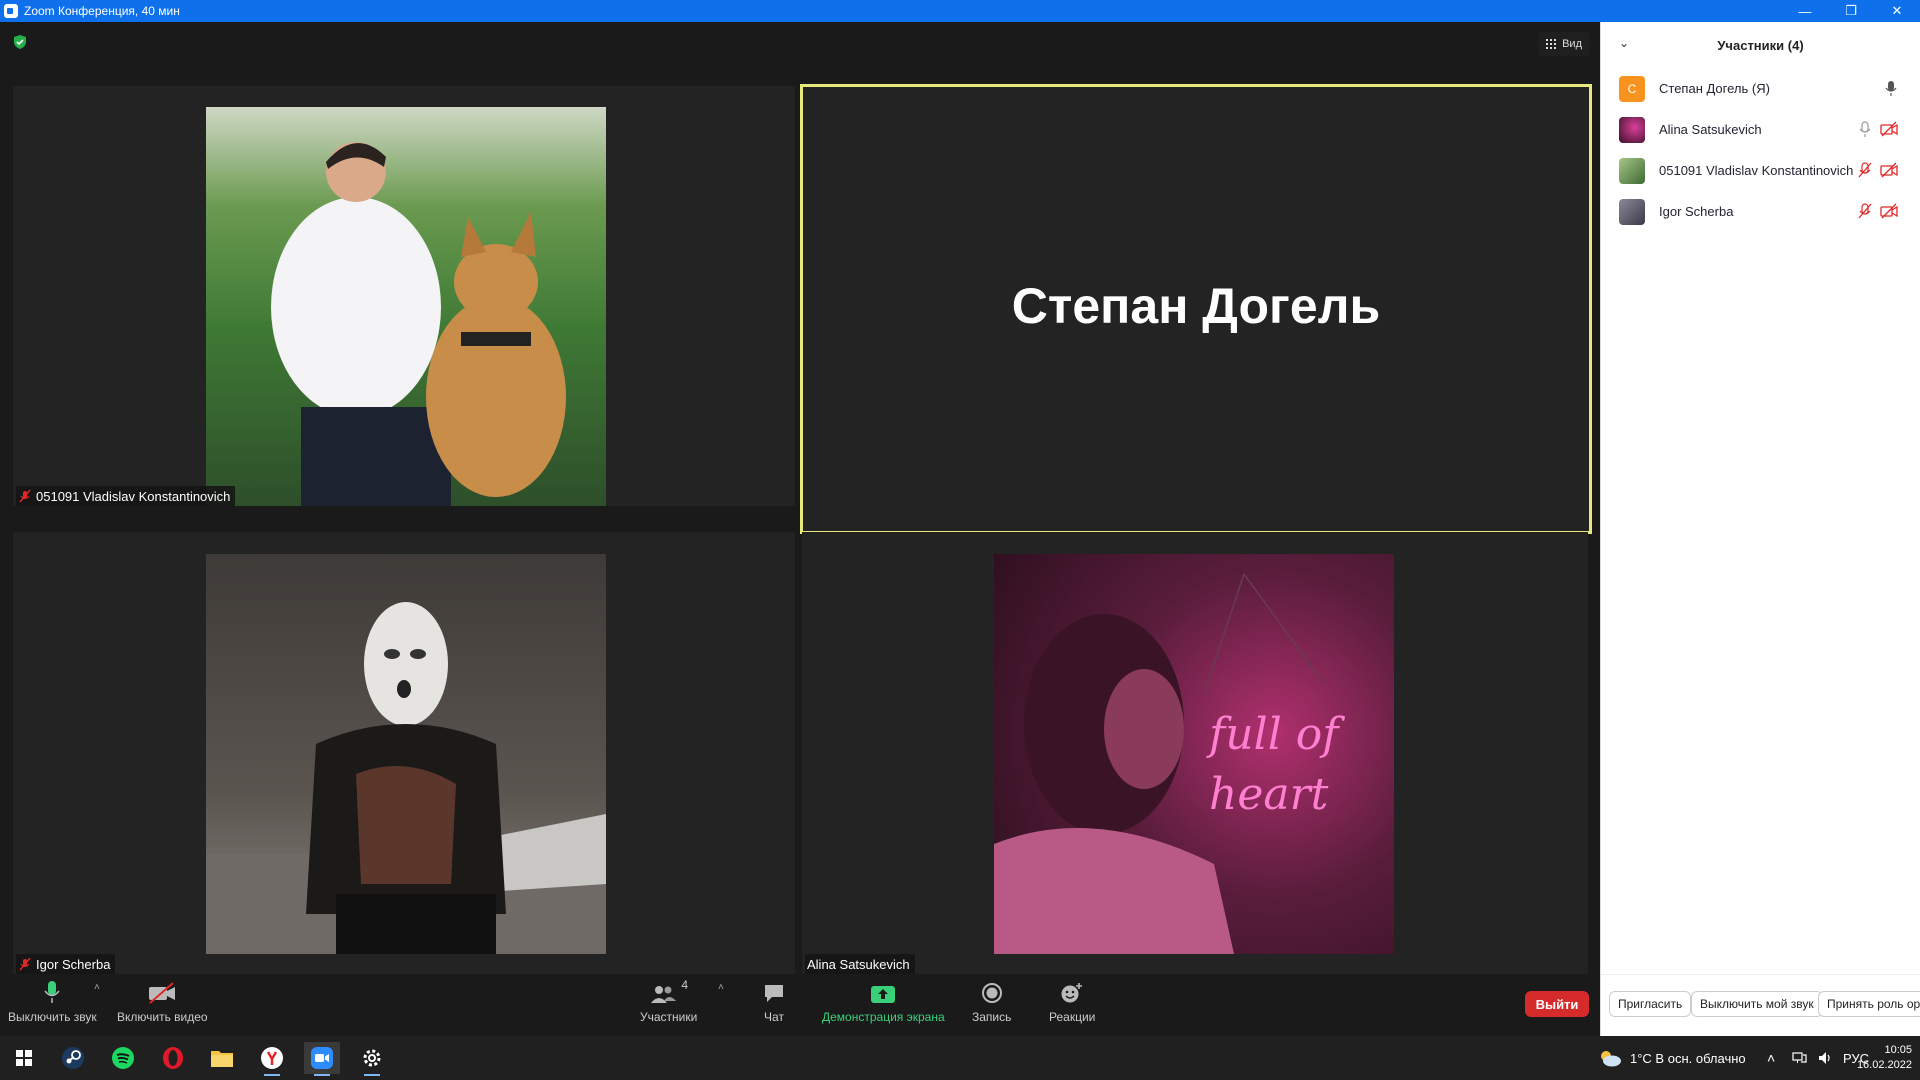 The image size is (1920, 1080). Describe the element at coordinates (73, 1058) in the screenshot. I see `steam-icon` at that location.